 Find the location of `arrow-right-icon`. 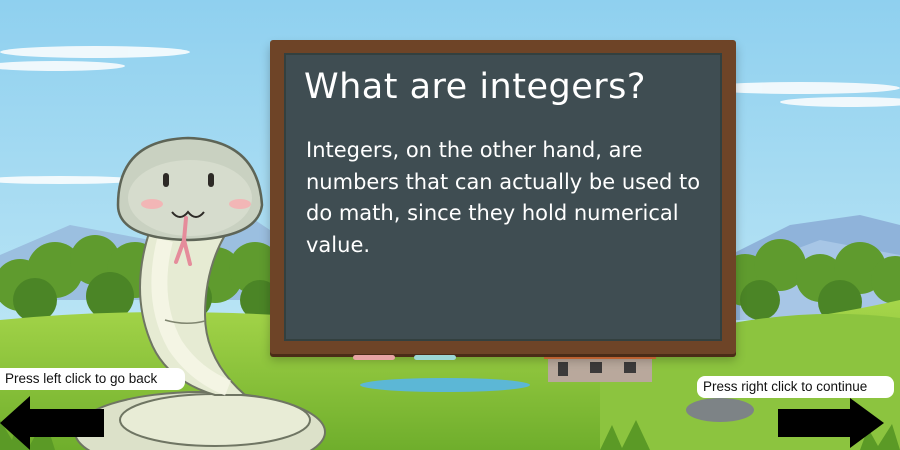

arrow-right-icon is located at coordinates (831, 423).